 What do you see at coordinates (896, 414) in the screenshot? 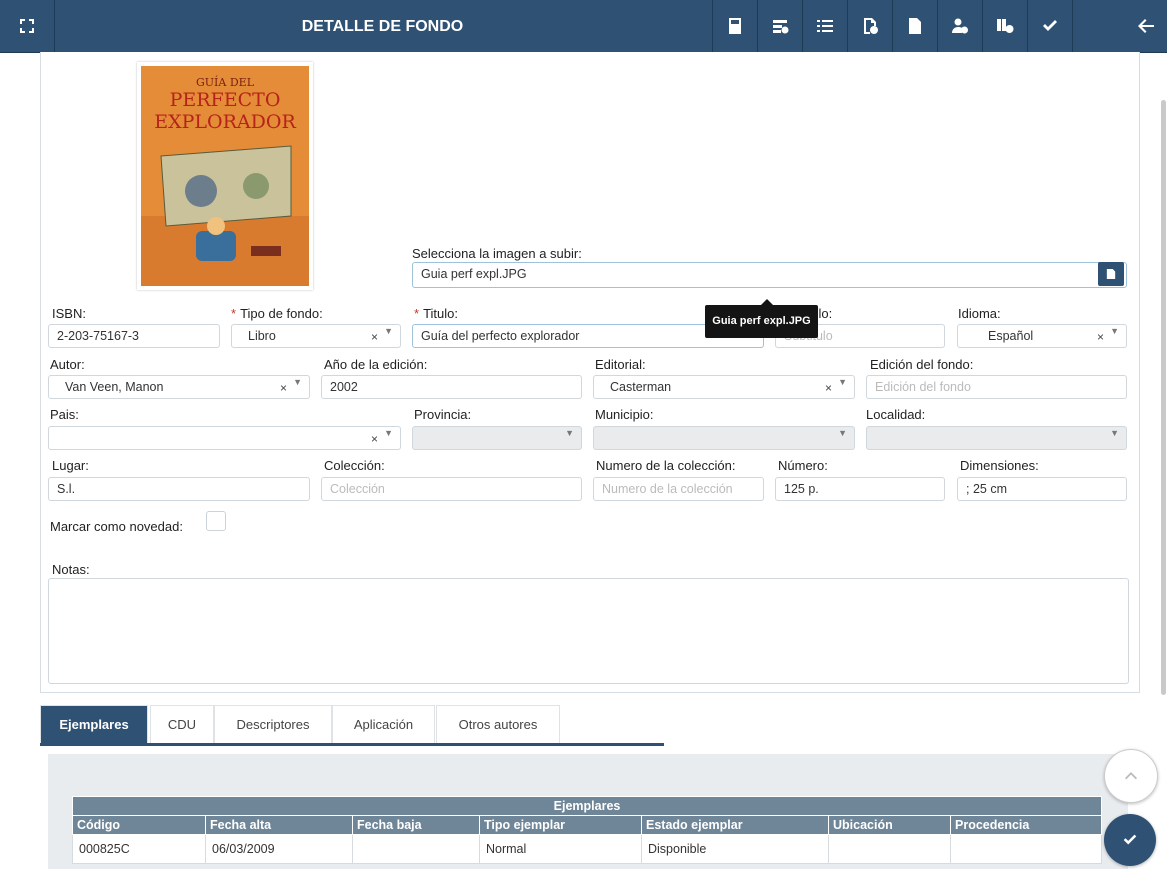
I see `localidad-label: Localidad:` at bounding box center [896, 414].